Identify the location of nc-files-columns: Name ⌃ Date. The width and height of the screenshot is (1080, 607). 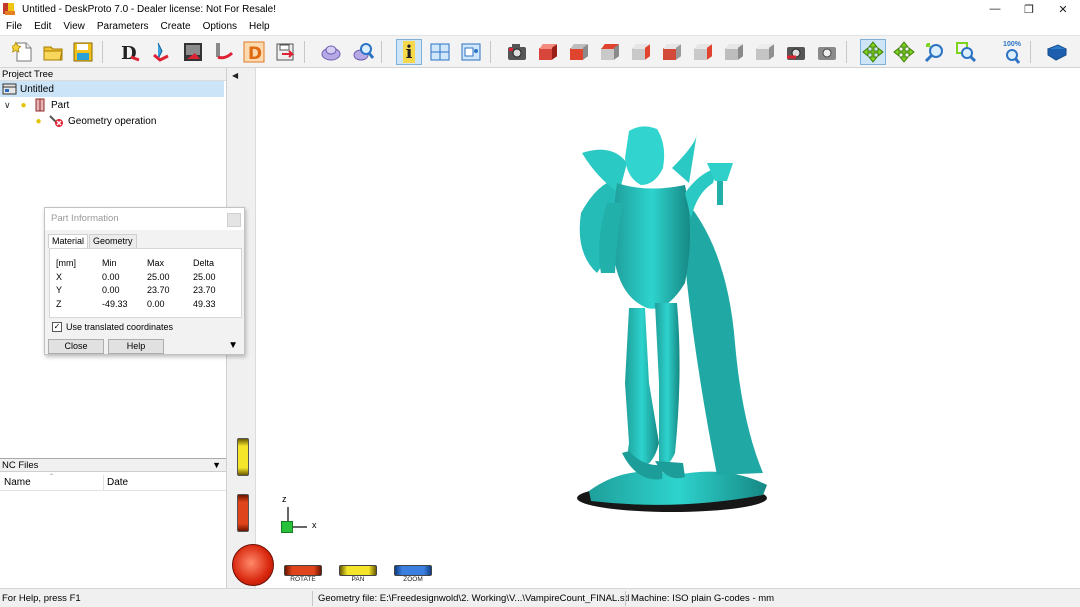
(113, 482).